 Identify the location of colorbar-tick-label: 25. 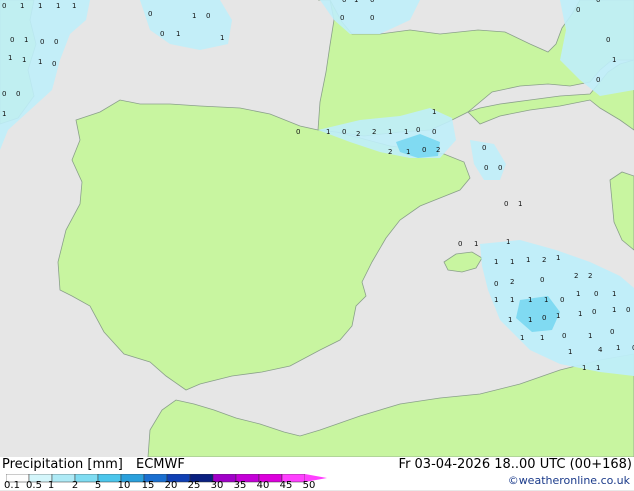
(194, 485).